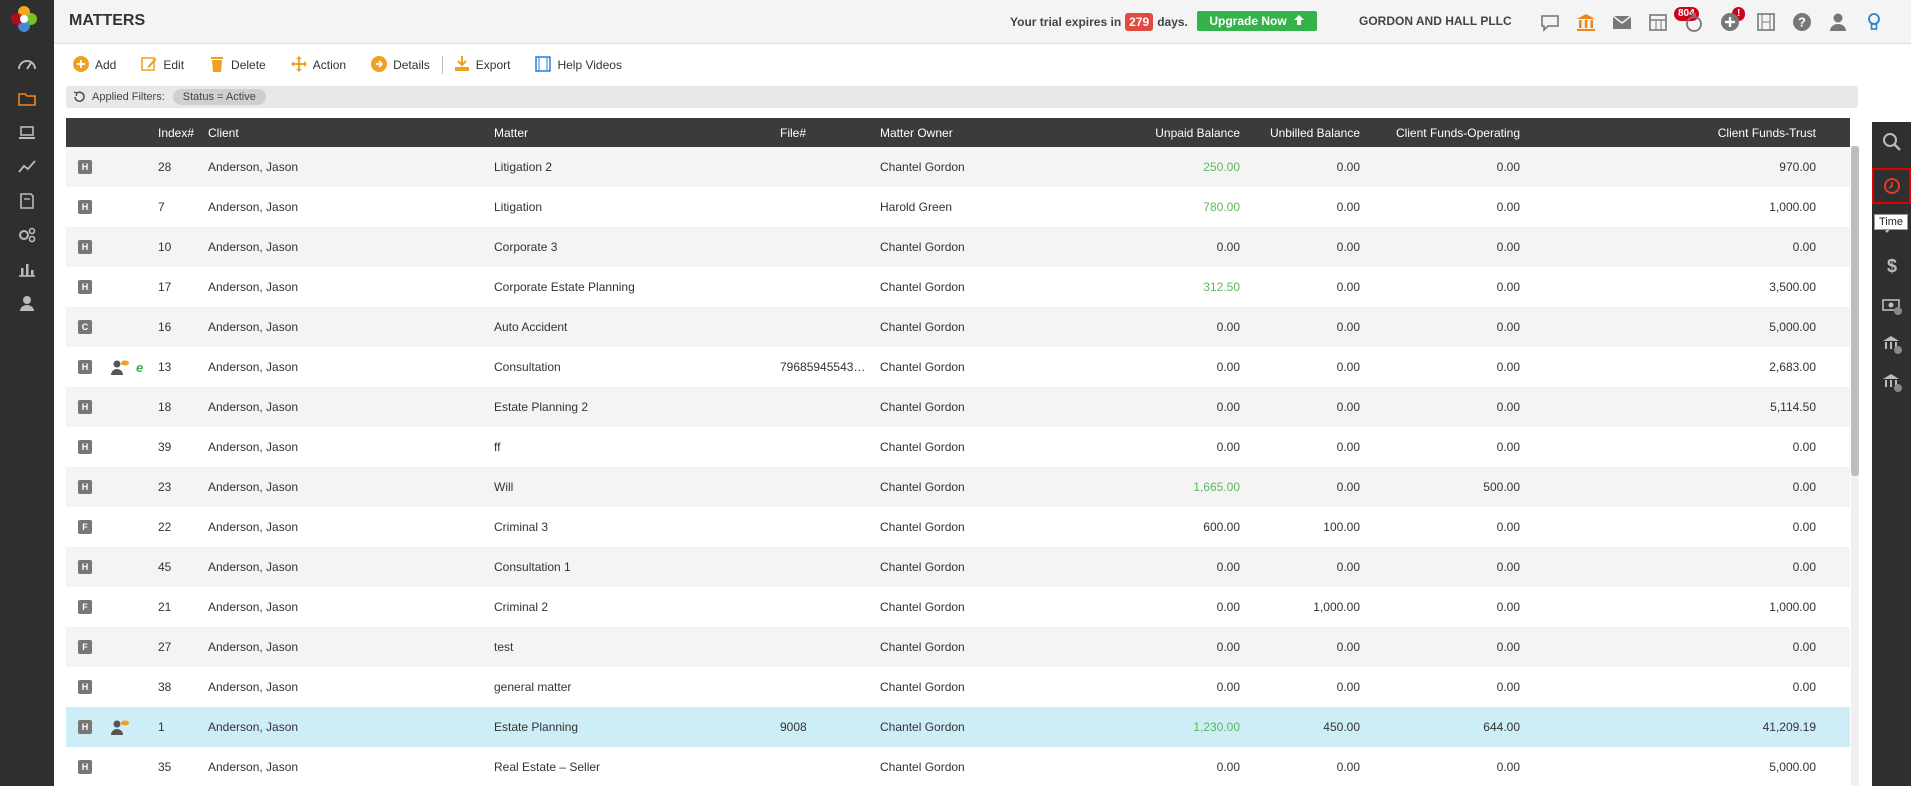  Describe the element at coordinates (541, 407) in the screenshot. I see `matter-cell: Estate Planning 2` at that location.